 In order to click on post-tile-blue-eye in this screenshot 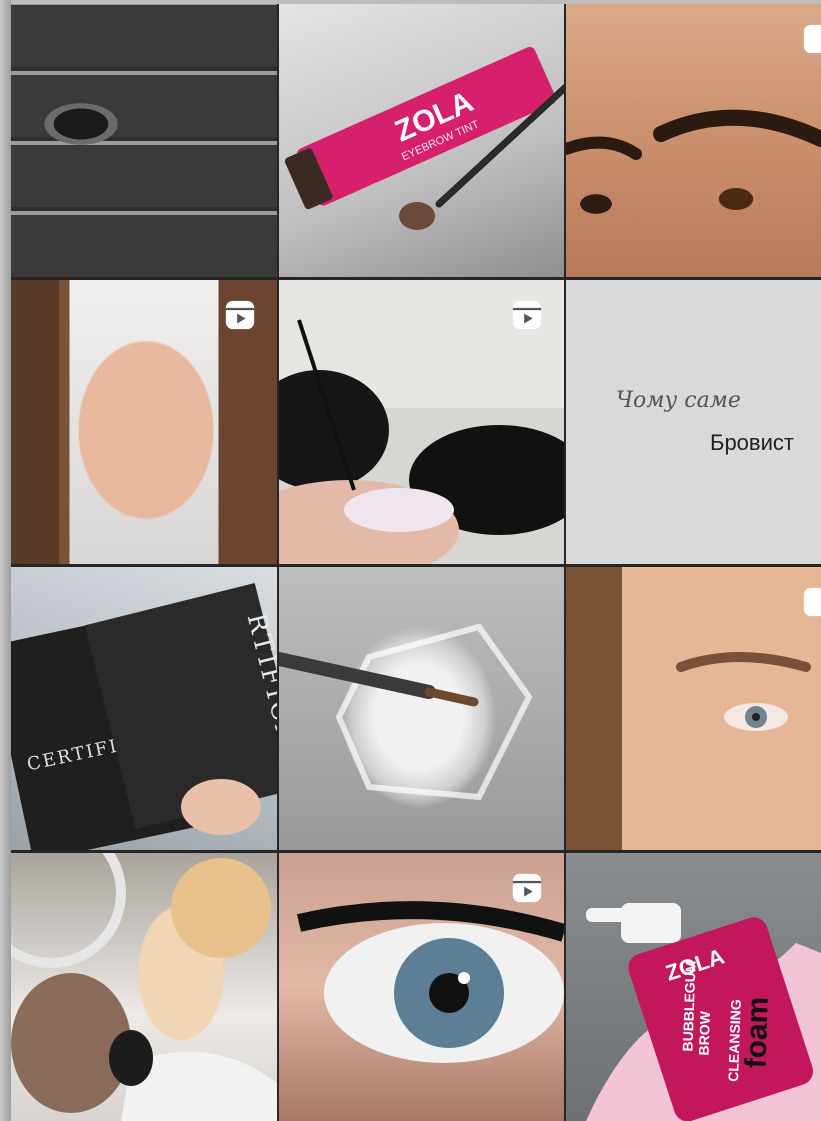, I will do `click(421, 987)`.